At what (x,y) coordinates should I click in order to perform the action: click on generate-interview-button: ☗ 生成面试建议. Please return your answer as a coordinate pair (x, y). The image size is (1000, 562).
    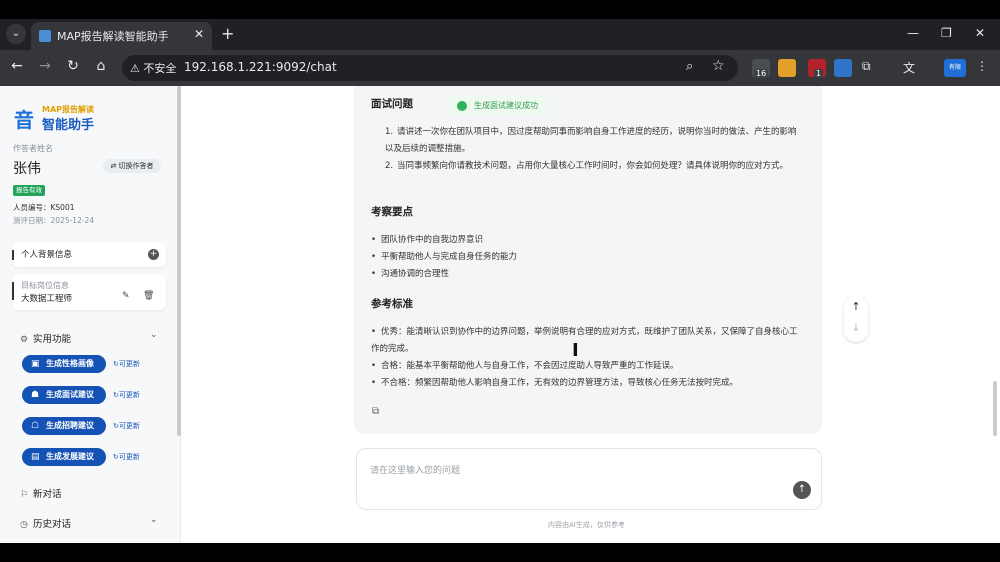
    Looking at the image, I should click on (64, 395).